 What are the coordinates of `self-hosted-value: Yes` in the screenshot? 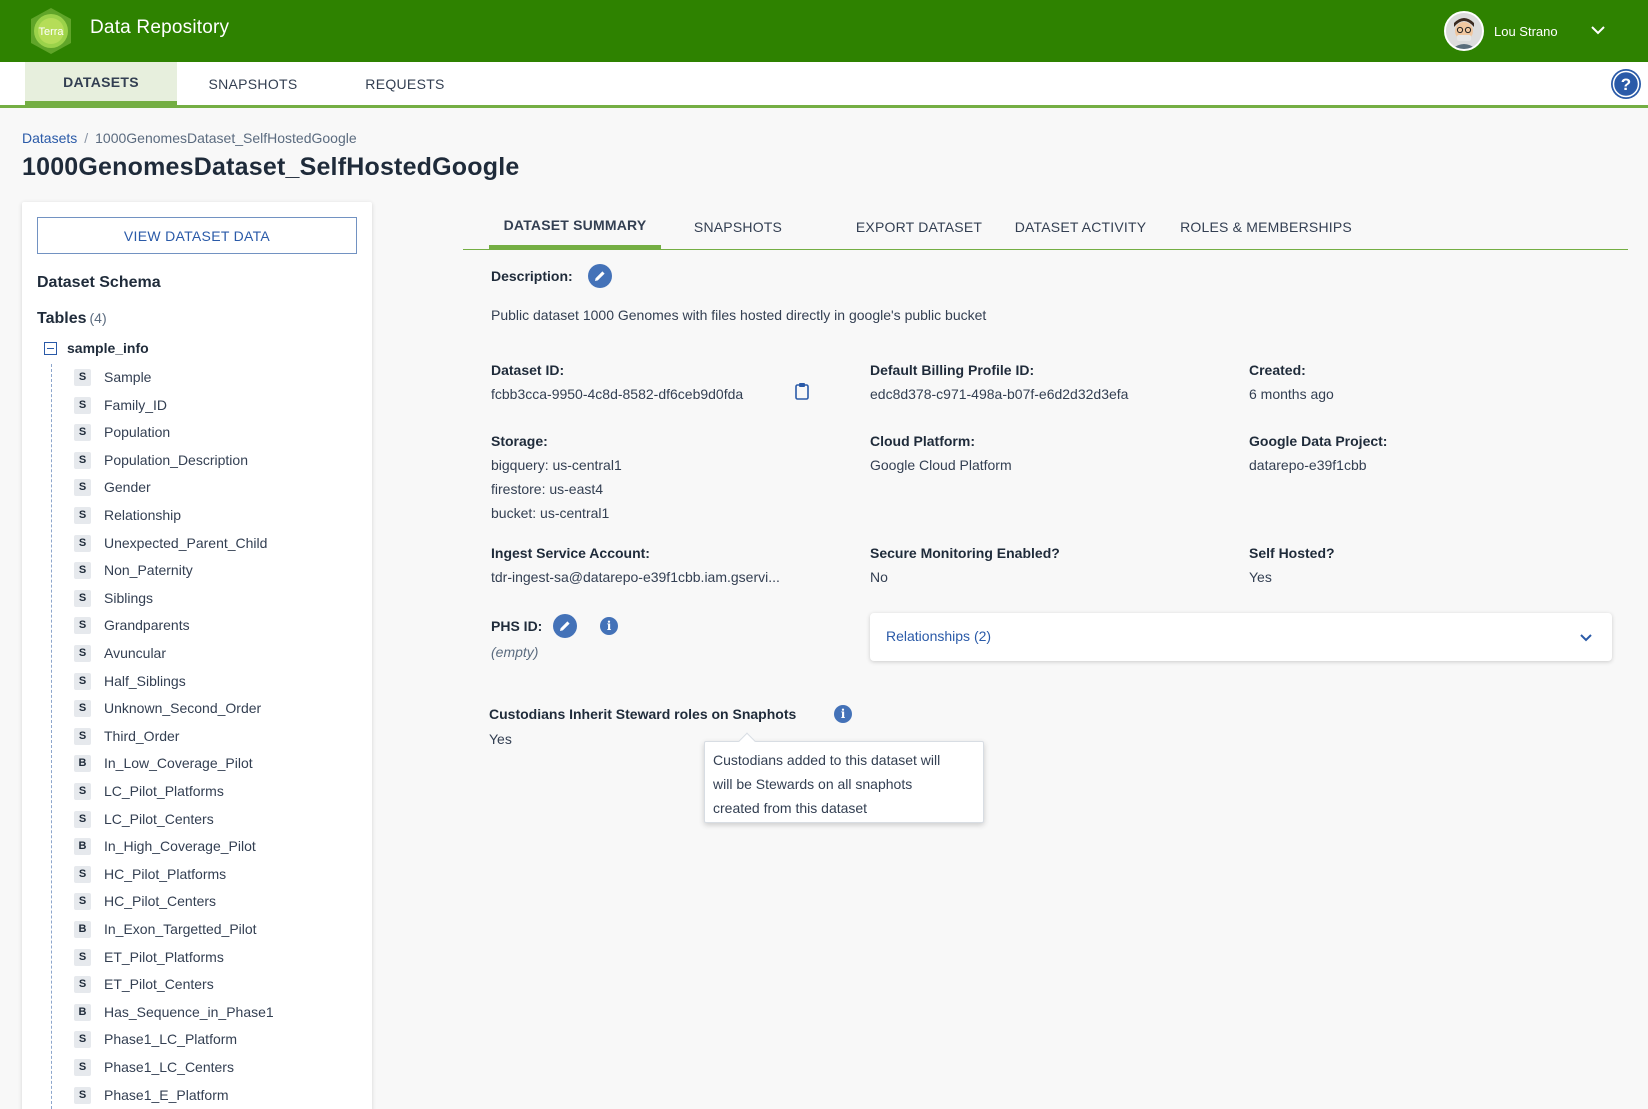 It's located at (1260, 577).